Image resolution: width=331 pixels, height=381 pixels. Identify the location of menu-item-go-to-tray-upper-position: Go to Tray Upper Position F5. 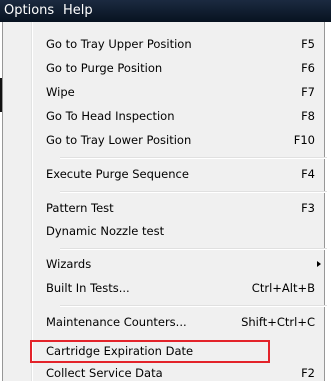
(177, 44).